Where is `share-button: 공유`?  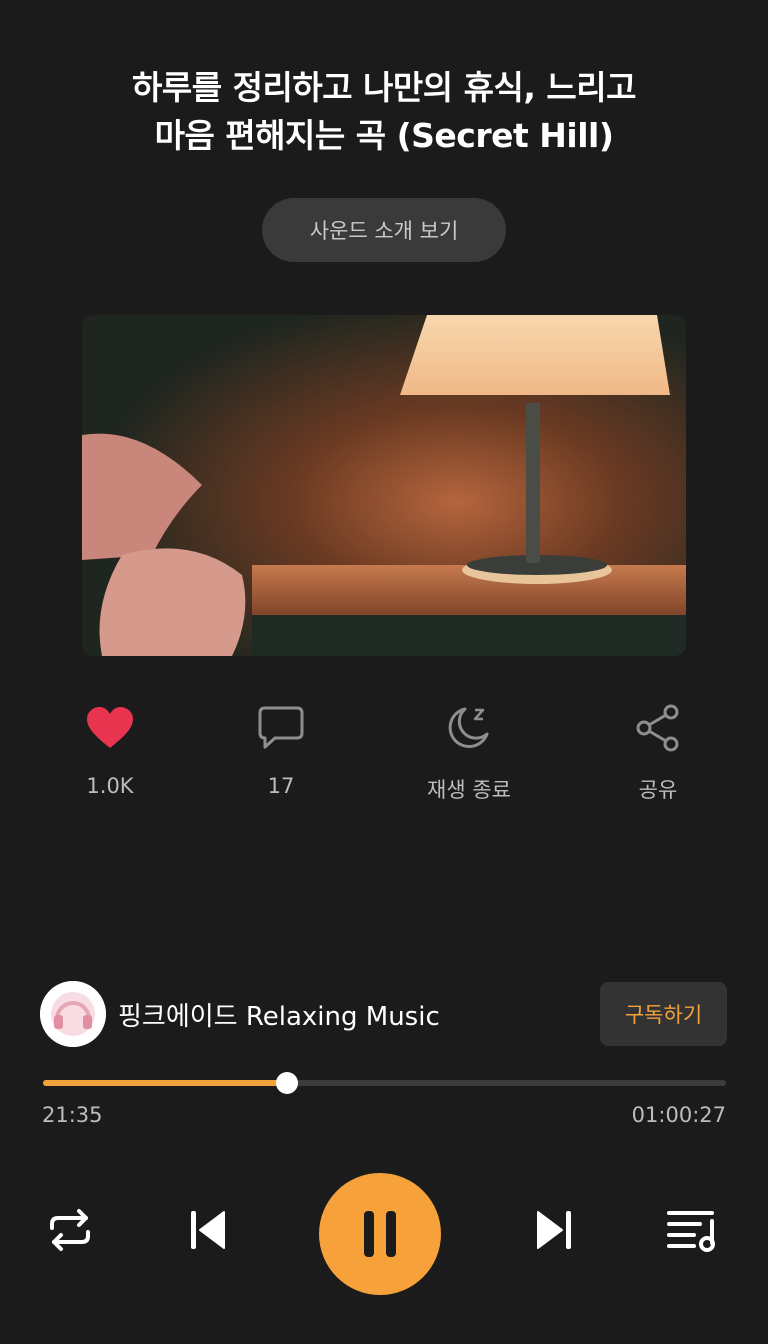
share-button: 공유 is located at coordinates (658, 752).